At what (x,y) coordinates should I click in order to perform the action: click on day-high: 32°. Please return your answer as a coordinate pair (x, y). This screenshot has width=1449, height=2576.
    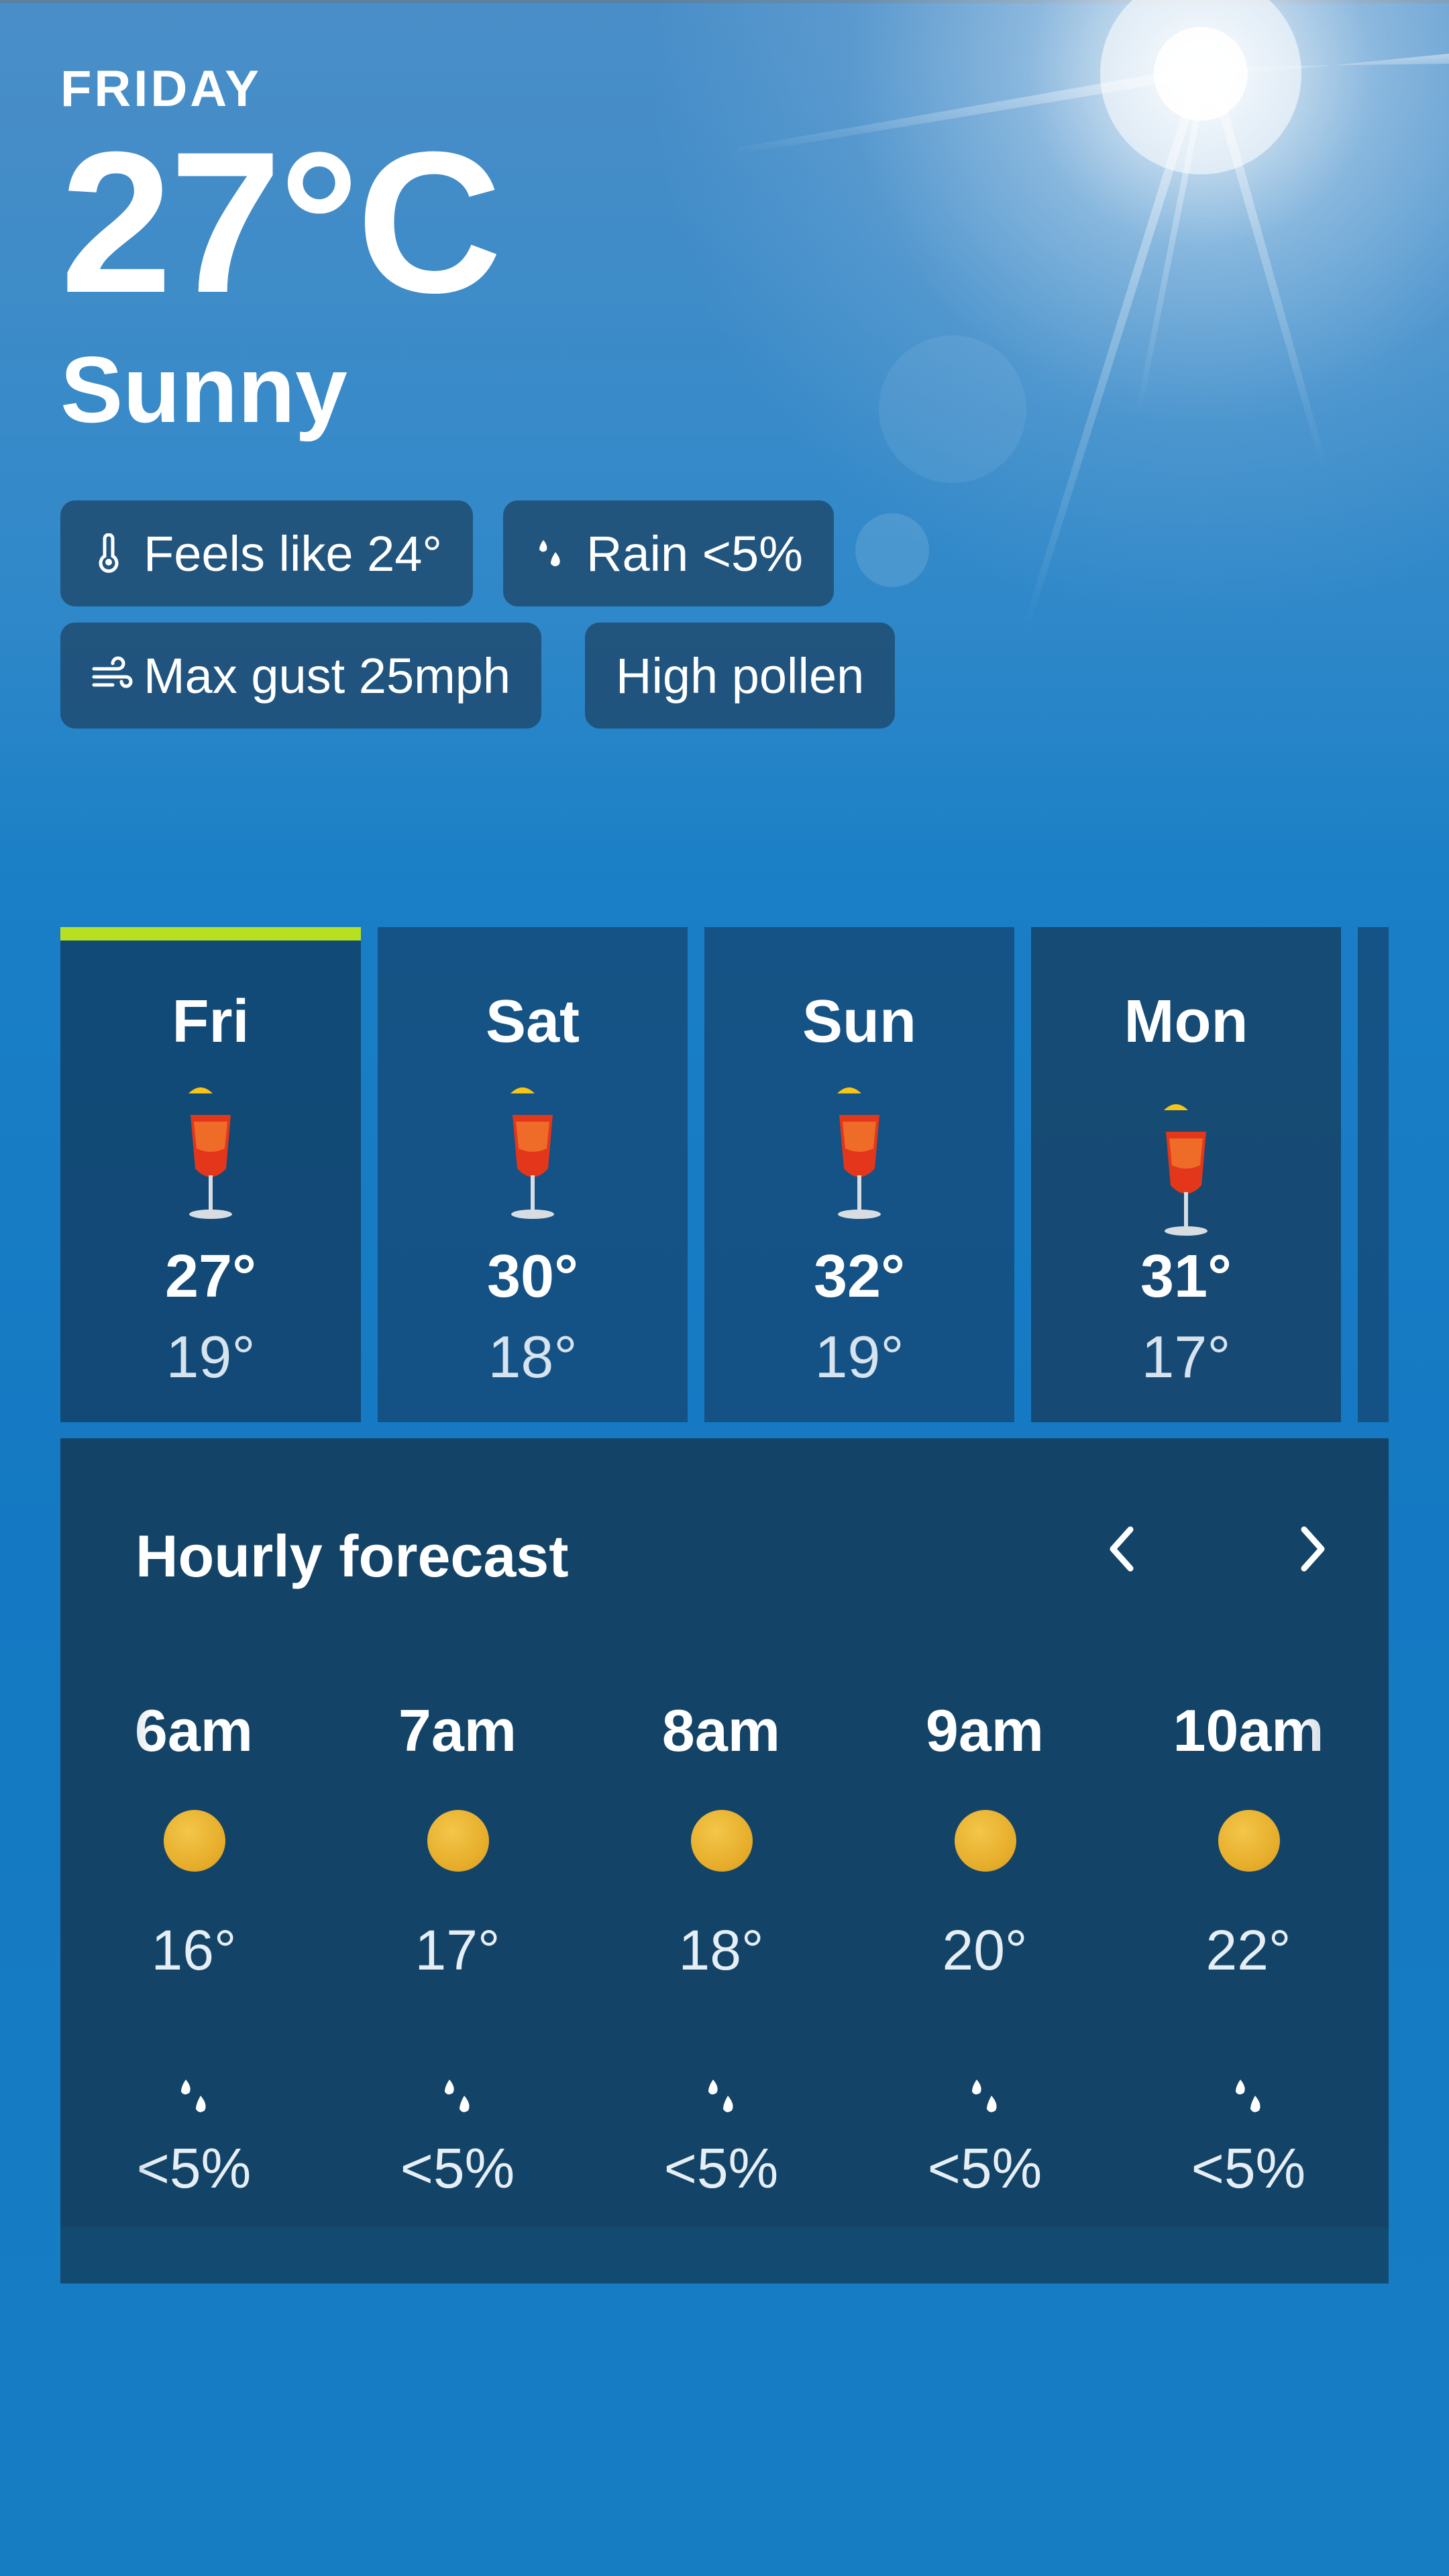
    Looking at the image, I should click on (859, 1276).